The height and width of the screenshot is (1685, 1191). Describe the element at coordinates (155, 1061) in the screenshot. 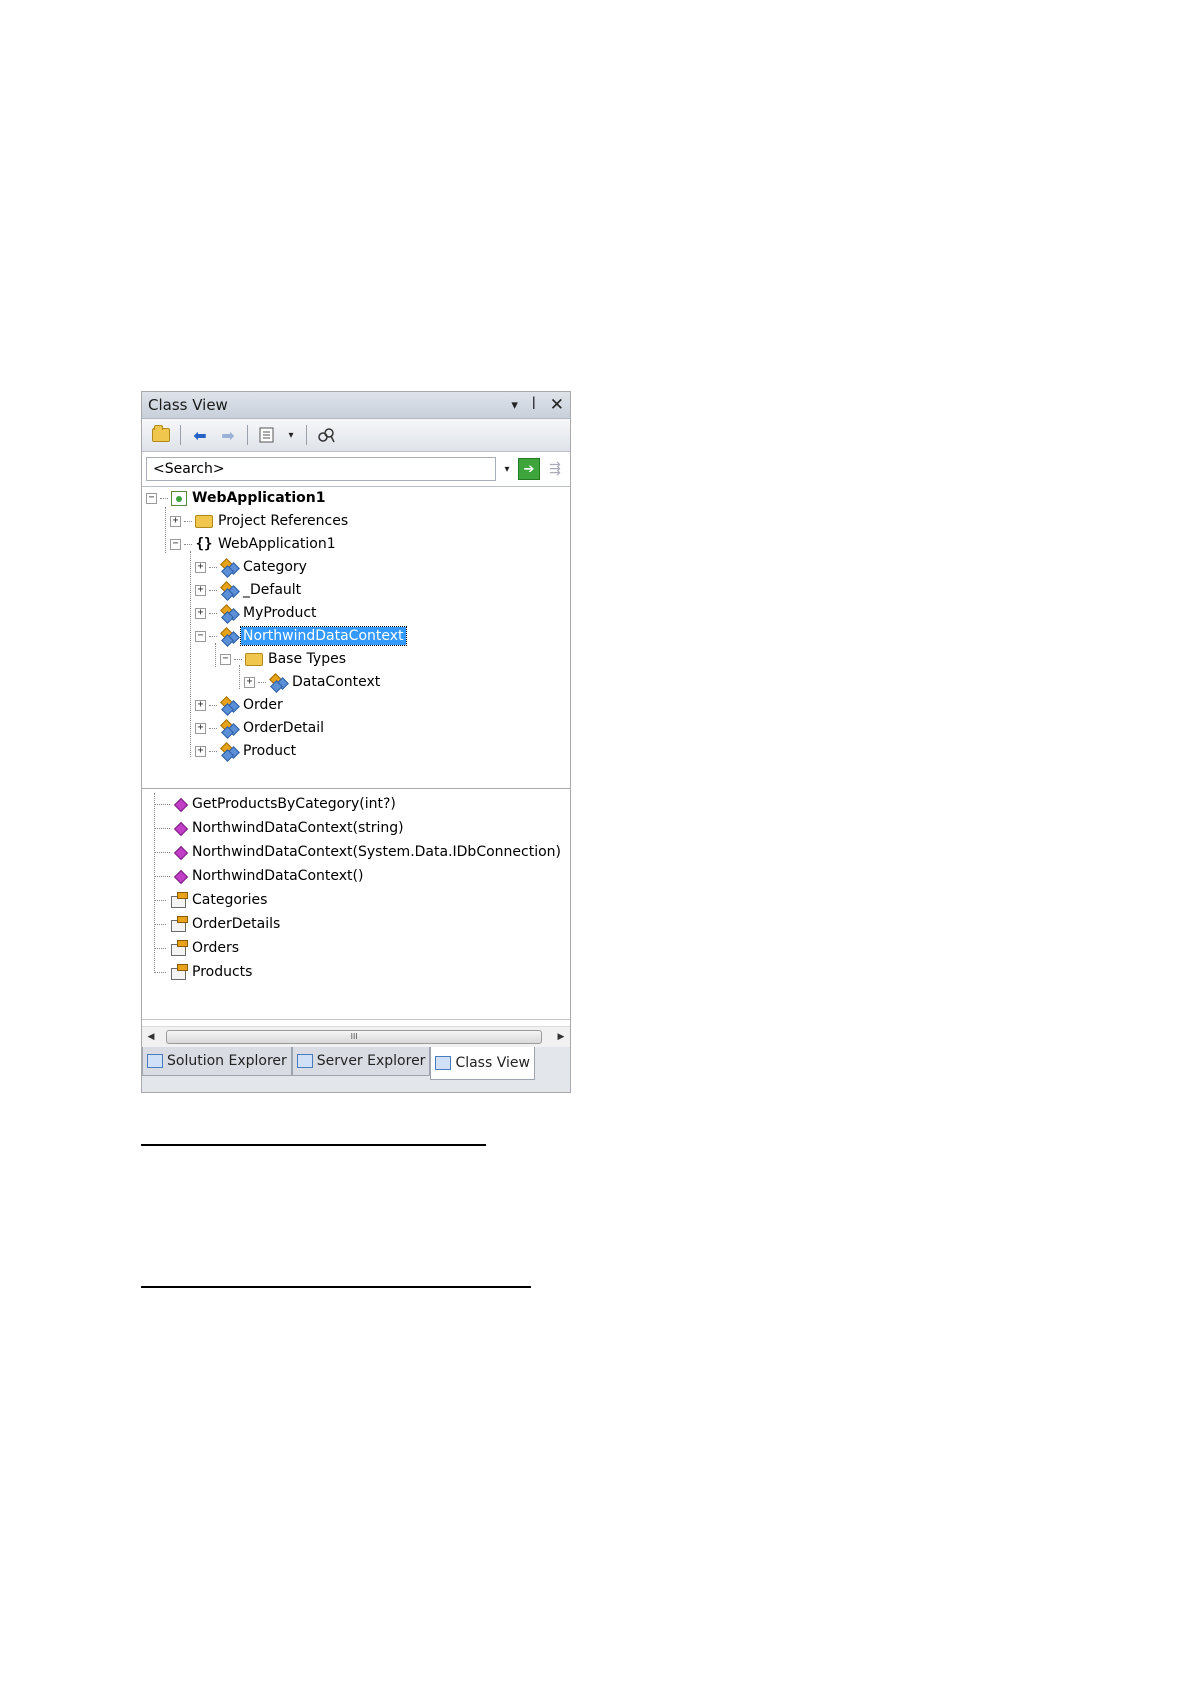

I see `solution-explorer-icon` at that location.